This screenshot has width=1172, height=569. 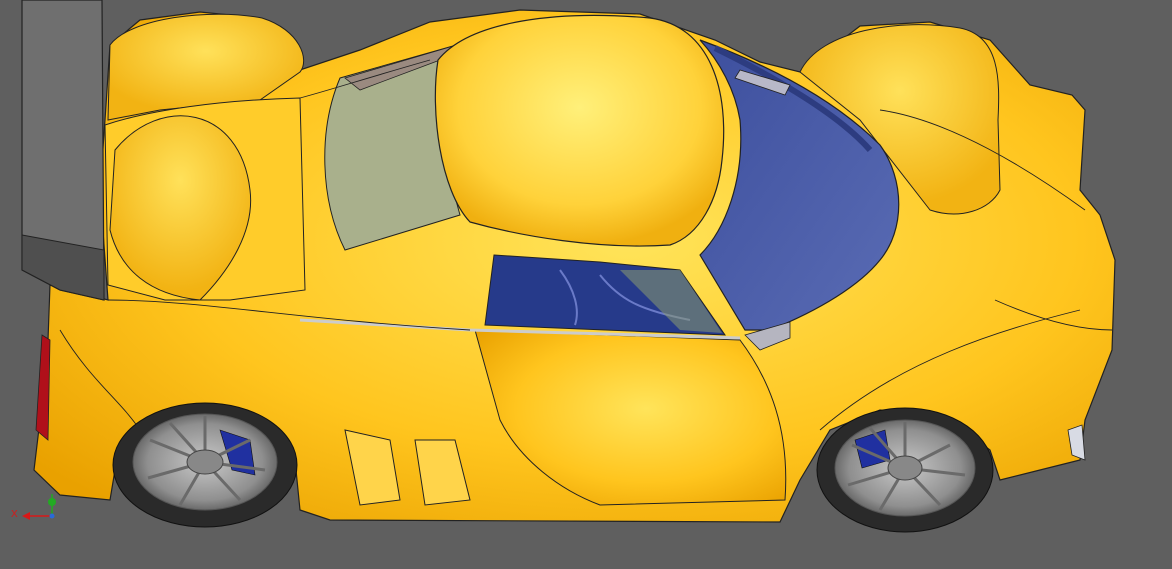 I want to click on x-axis-arrow, so click(x=26, y=516).